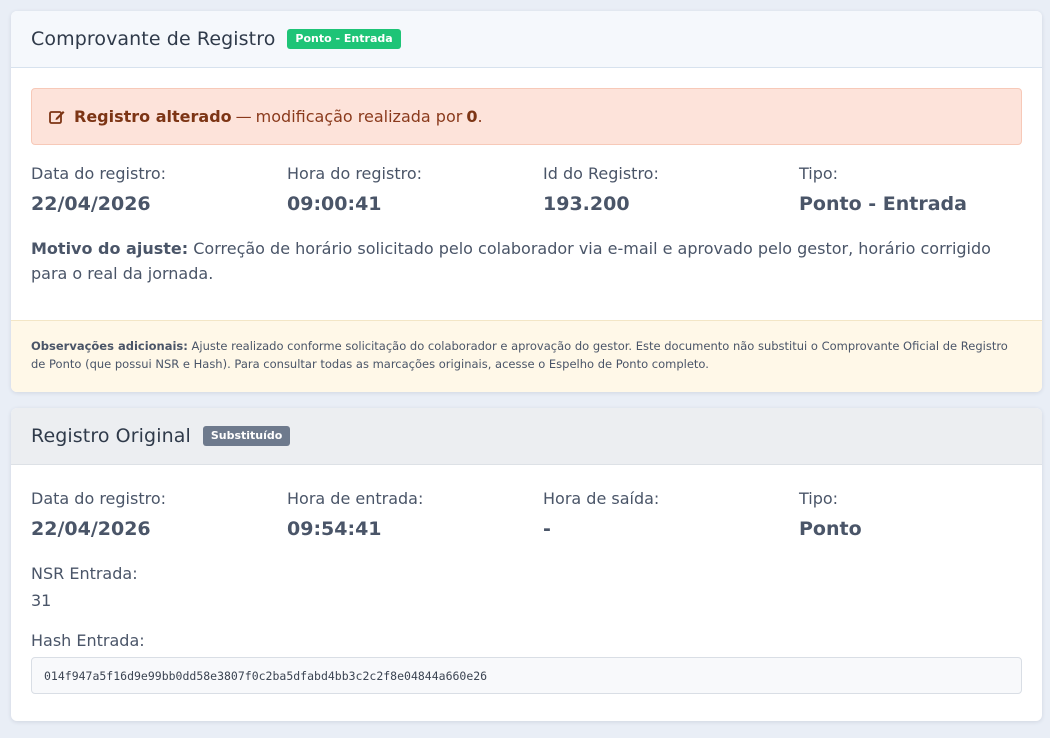  I want to click on original-title: Registro Original, so click(111, 436).